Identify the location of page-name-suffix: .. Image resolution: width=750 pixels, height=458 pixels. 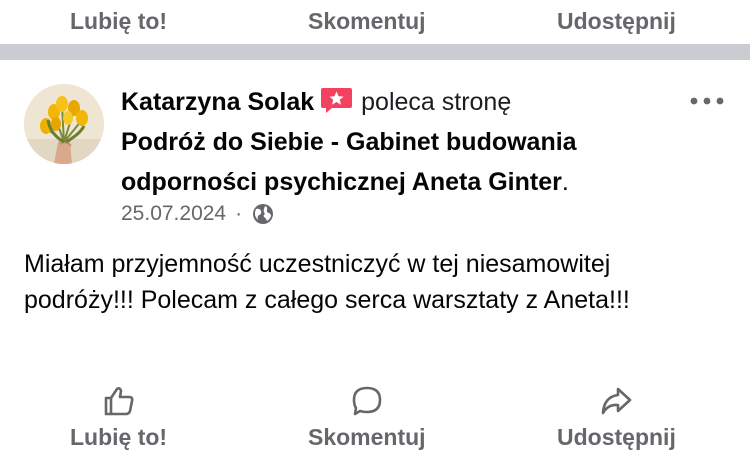
(565, 182).